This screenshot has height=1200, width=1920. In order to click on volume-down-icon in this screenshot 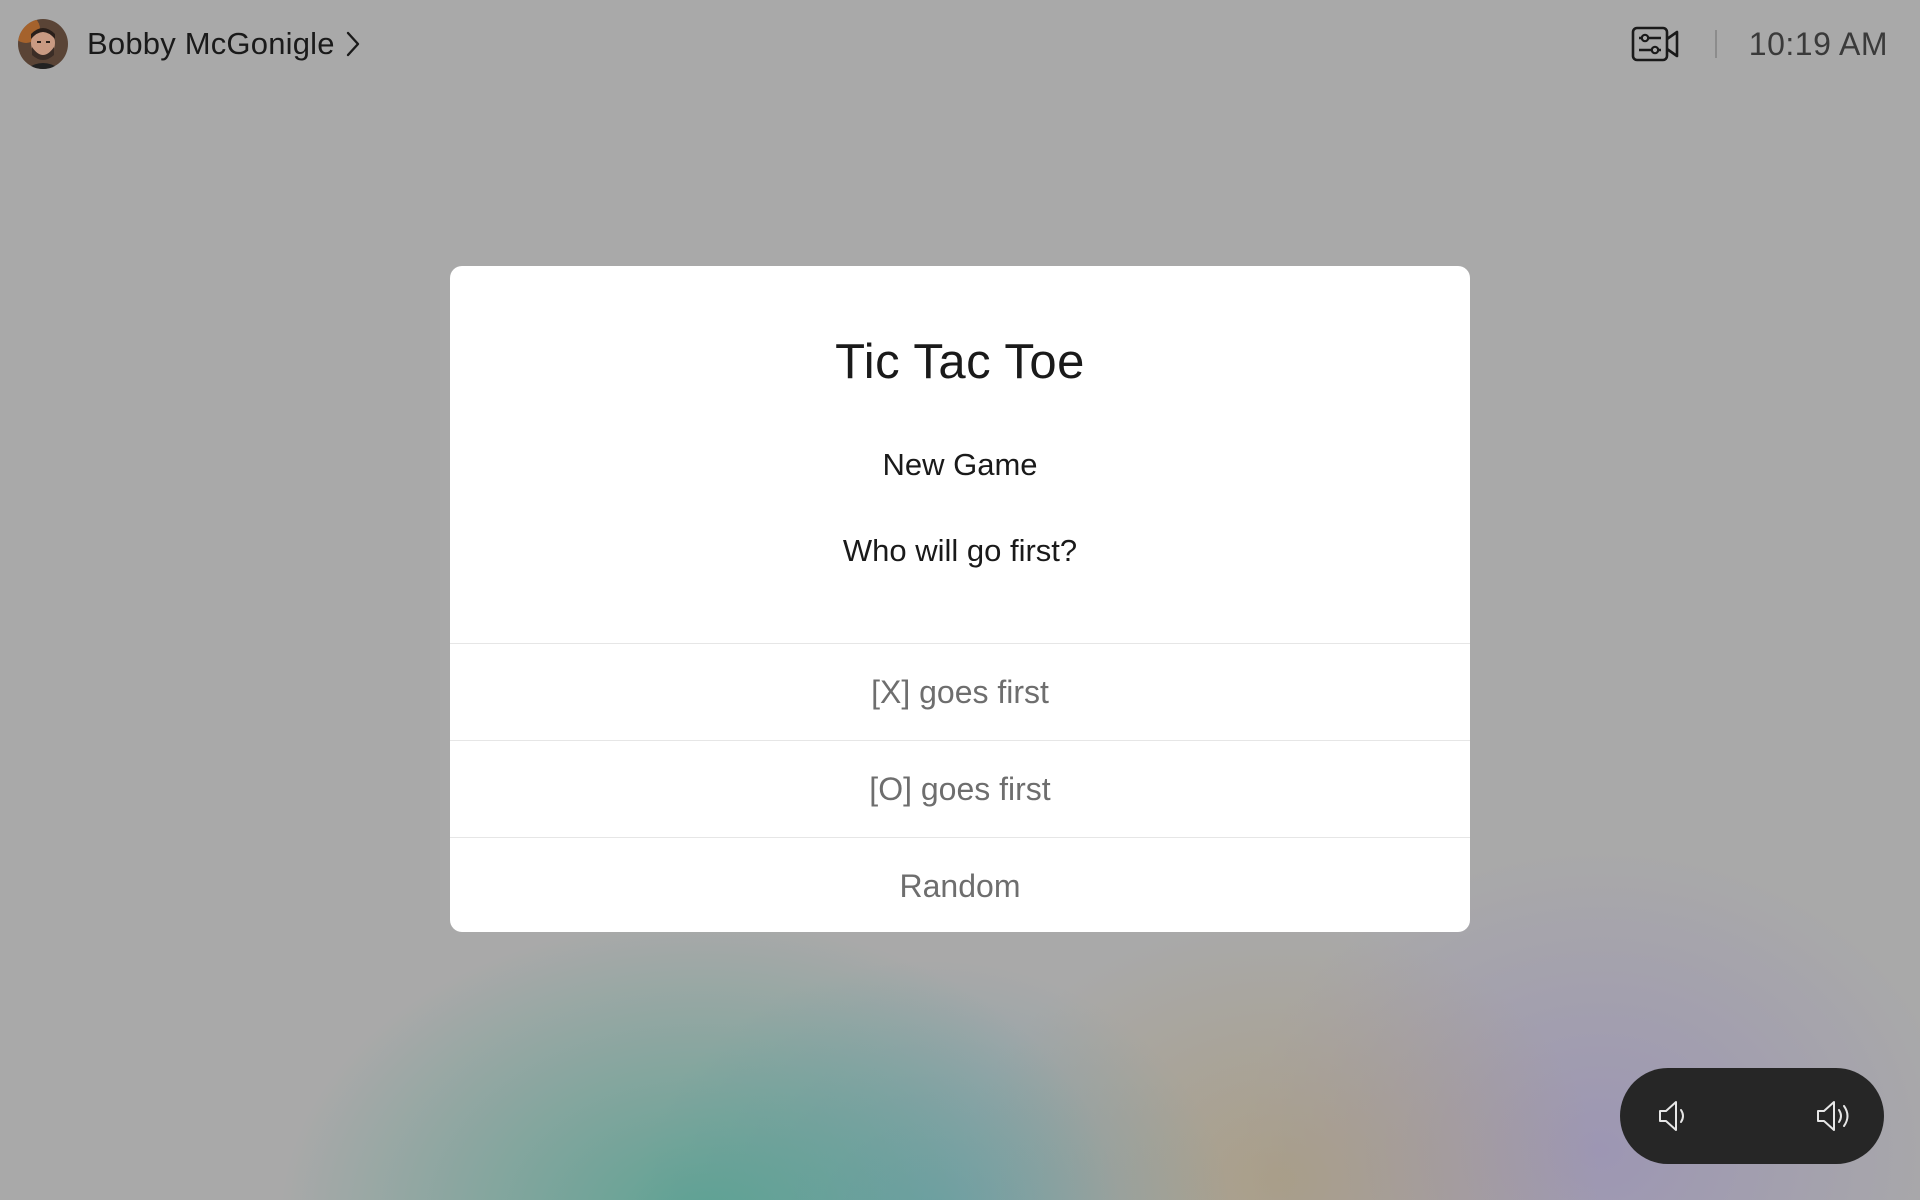, I will do `click(1674, 1116)`.